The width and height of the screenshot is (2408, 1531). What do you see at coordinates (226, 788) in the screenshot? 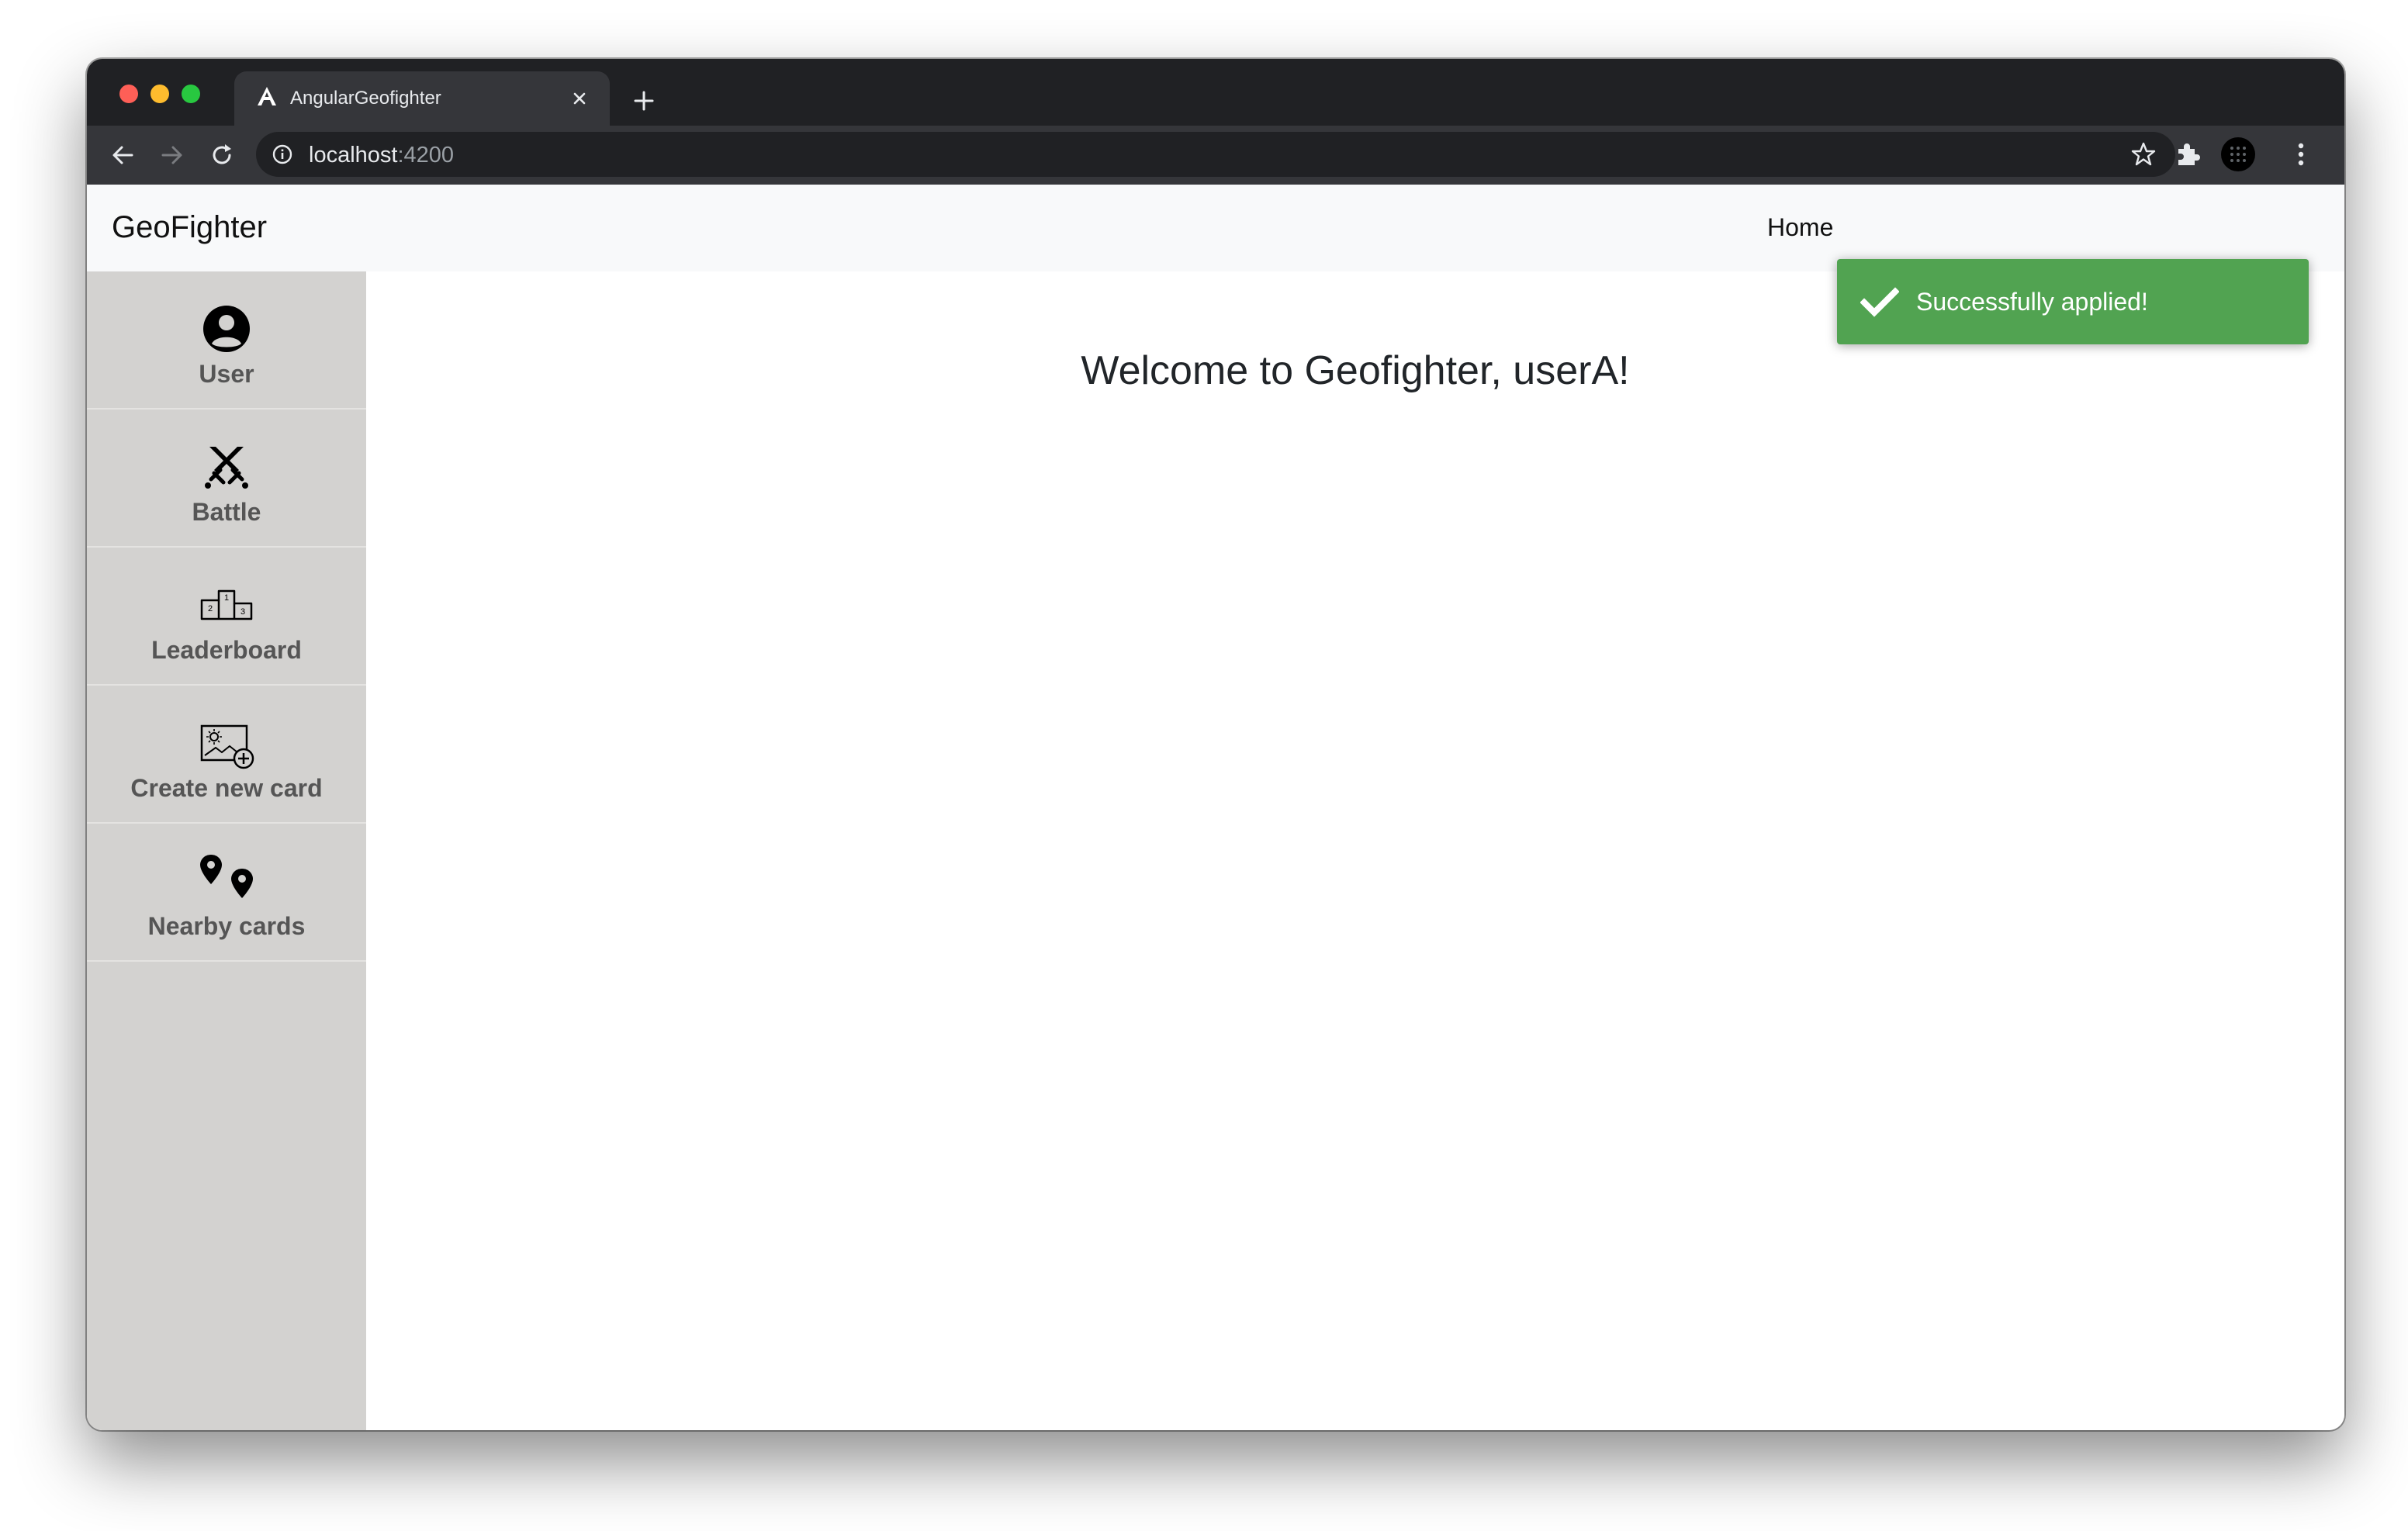
I see `sidebar-item-label: Create new card` at bounding box center [226, 788].